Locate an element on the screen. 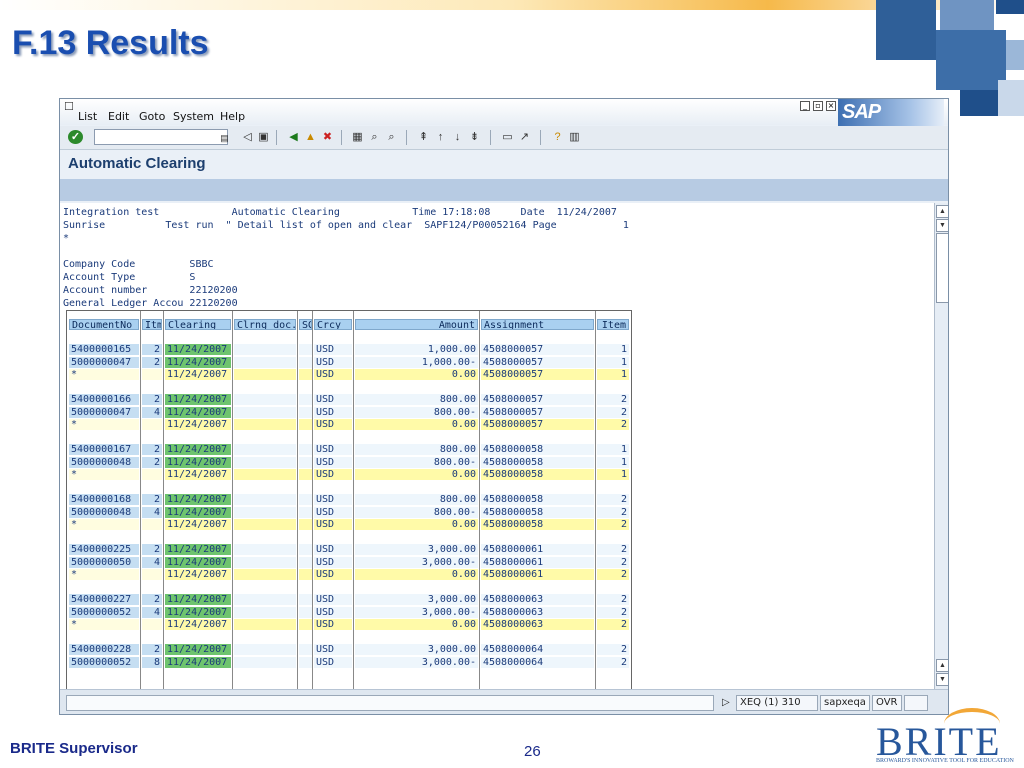 The image size is (1024, 768). row-amount: 1,000.00 is located at coordinates (416, 349).